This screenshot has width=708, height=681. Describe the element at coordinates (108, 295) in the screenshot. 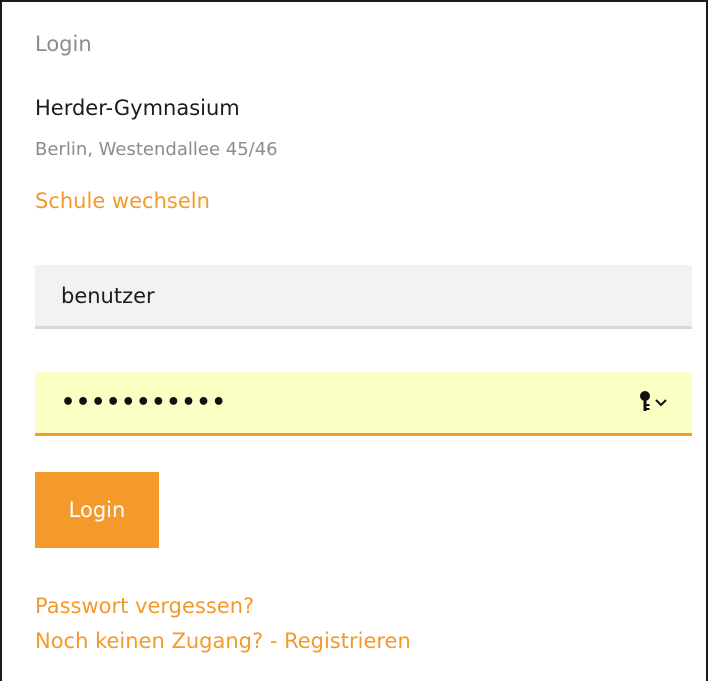

I see `username-value: benutzer` at that location.